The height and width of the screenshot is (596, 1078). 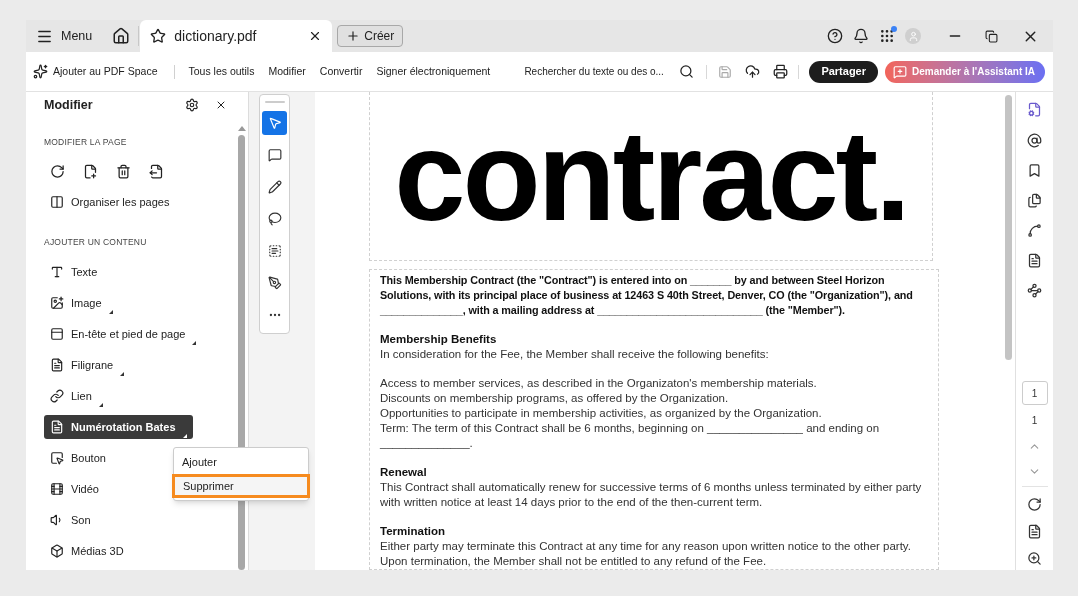 What do you see at coordinates (70, 520) in the screenshot?
I see `panel-item: Son` at bounding box center [70, 520].